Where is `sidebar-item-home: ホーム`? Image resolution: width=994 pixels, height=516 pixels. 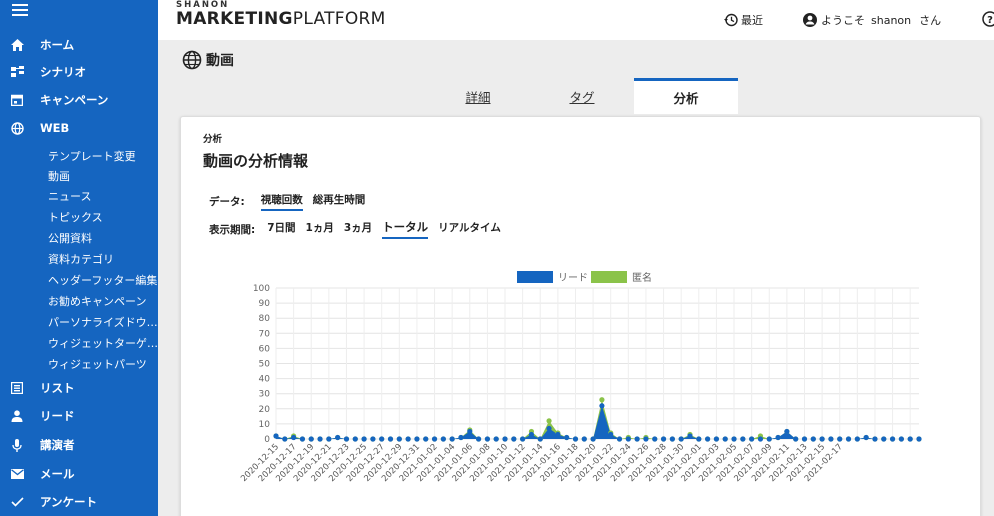 sidebar-item-home: ホーム is located at coordinates (79, 45).